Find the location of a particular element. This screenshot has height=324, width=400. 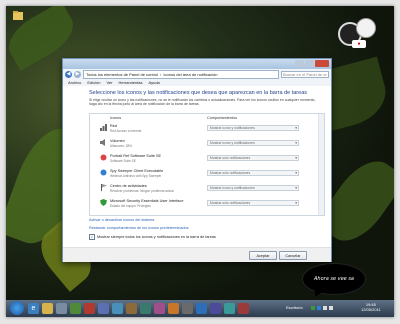

system-icons-link: Activar o desactivar iconos del sistema is located at coordinates (121, 220).